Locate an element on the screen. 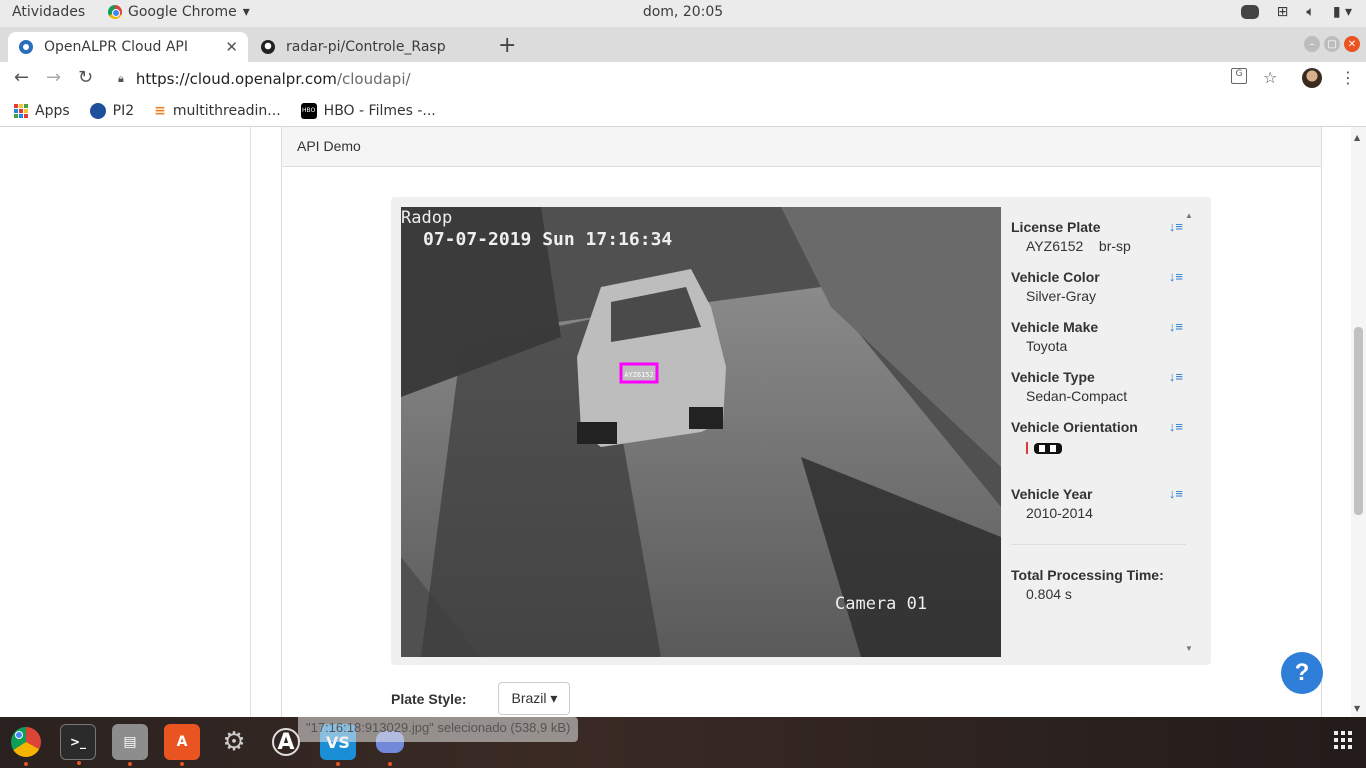  menu-kebab-icon: ⋮ is located at coordinates (1348, 77).